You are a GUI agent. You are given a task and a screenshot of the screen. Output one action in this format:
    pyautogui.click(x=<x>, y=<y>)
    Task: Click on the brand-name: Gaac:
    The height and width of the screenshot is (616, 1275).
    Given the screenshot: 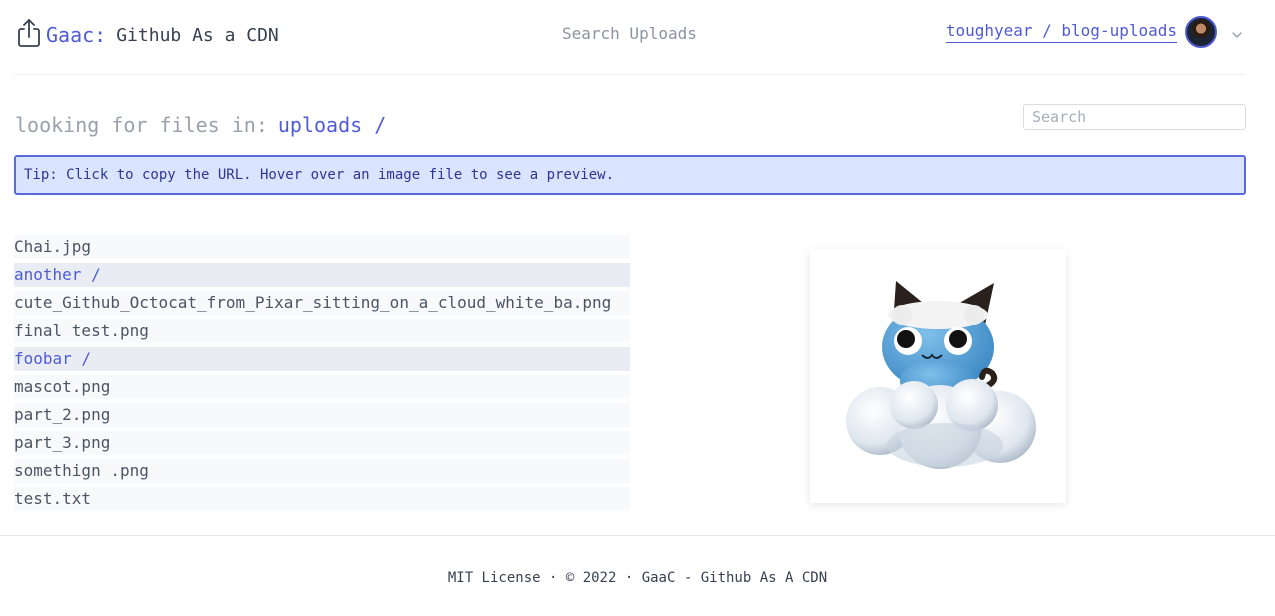 What is the action you would take?
    pyautogui.click(x=76, y=35)
    